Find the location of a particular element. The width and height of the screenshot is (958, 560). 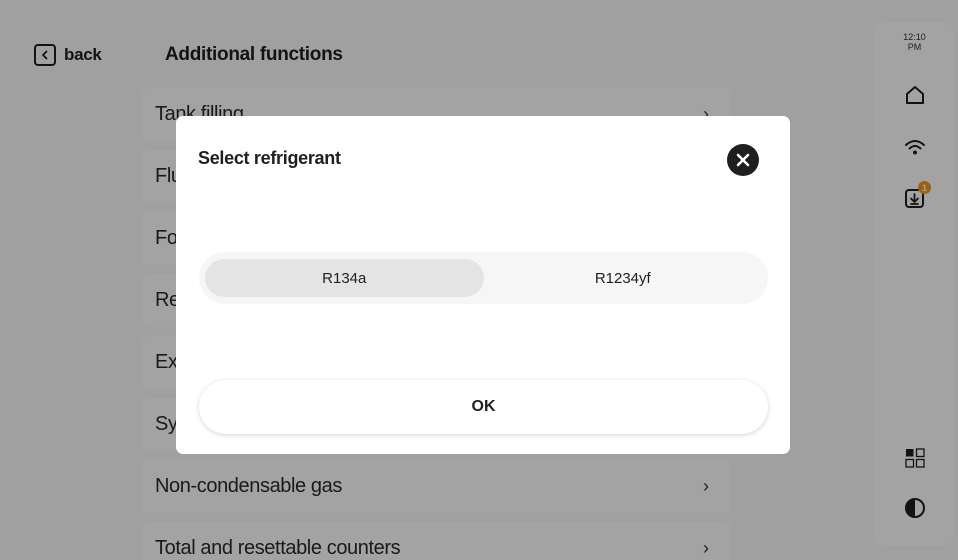

option-r1234yf: R1234yf is located at coordinates (623, 278).